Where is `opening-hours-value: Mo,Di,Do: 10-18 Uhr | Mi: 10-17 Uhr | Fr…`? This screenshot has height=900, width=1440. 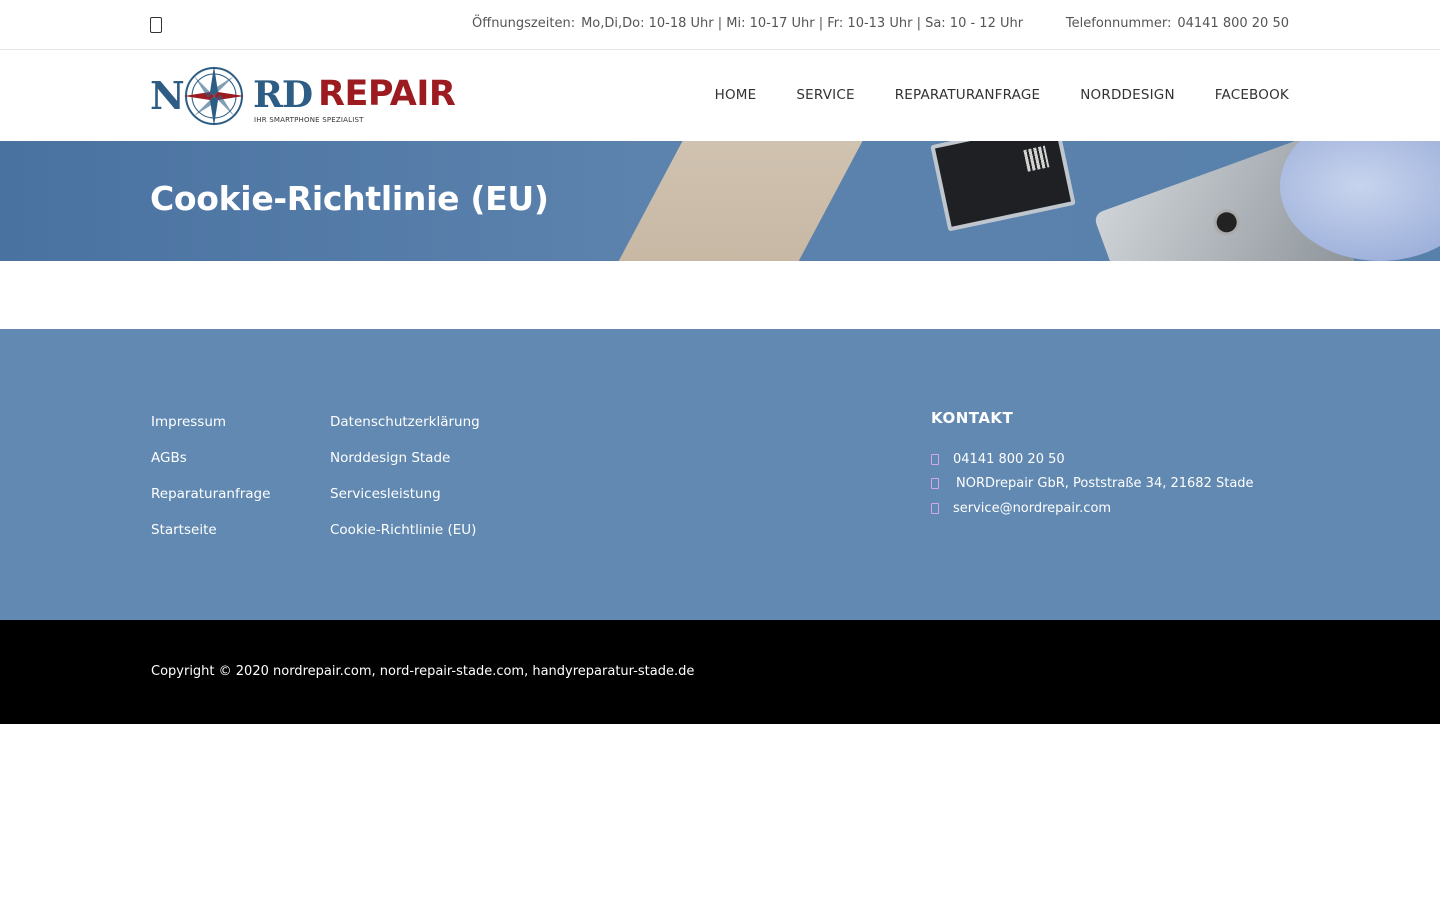
opening-hours-value: Mo,Di,Do: 10-18 Uhr | Mi: 10-17 Uhr | Fr… is located at coordinates (802, 23).